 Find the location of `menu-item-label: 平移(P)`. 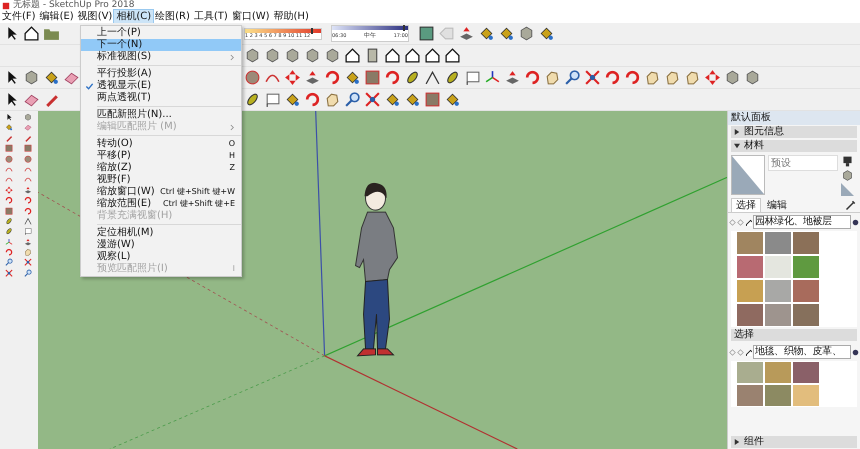

menu-item-label: 平移(P) is located at coordinates (114, 156).